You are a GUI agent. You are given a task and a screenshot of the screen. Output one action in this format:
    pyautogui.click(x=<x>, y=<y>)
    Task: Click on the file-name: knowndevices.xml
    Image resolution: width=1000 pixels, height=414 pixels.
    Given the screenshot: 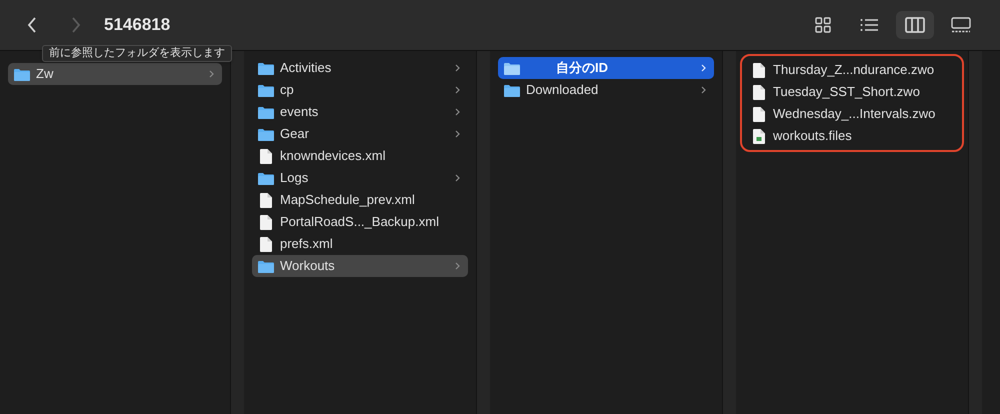 What is the action you would take?
    pyautogui.click(x=333, y=156)
    